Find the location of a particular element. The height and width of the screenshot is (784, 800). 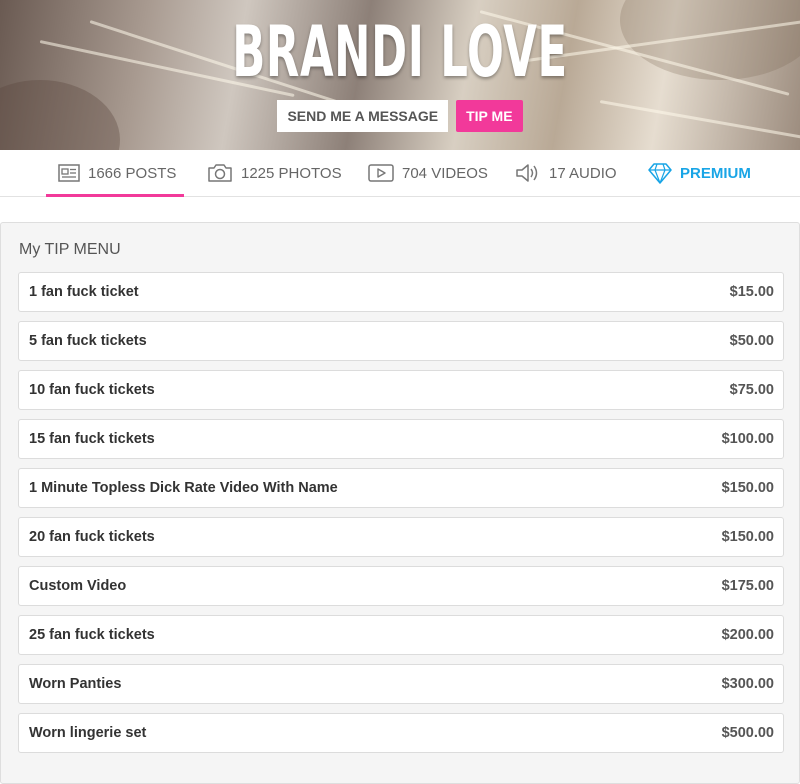

video-play-icon is located at coordinates (381, 173).